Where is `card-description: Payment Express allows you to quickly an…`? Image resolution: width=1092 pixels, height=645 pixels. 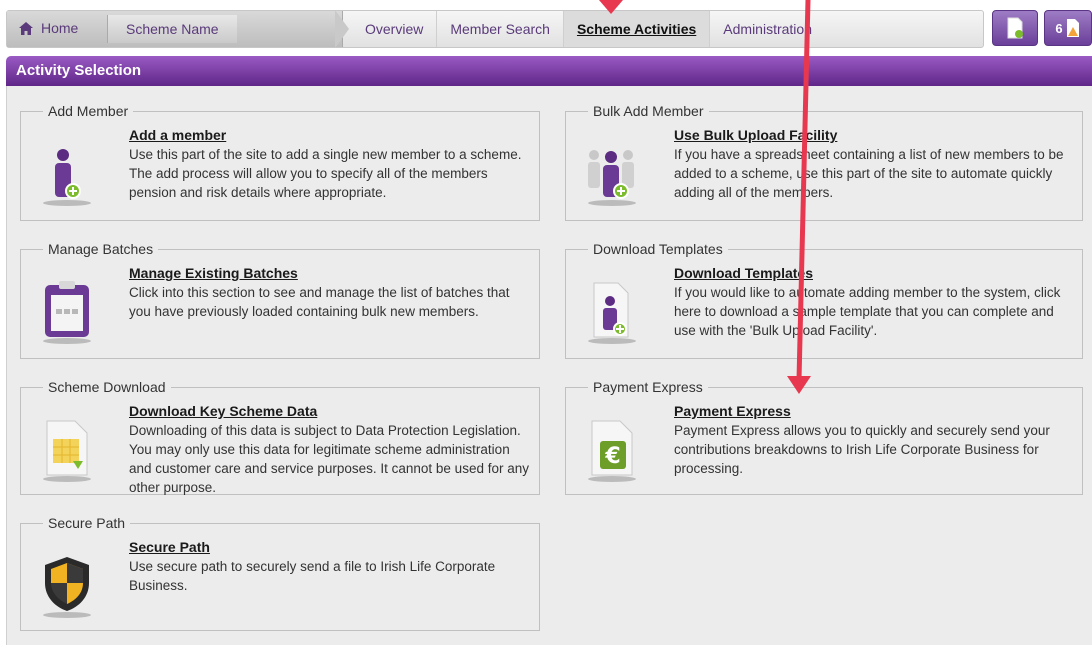 card-description: Payment Express allows you to quickly an… is located at coordinates (862, 449).